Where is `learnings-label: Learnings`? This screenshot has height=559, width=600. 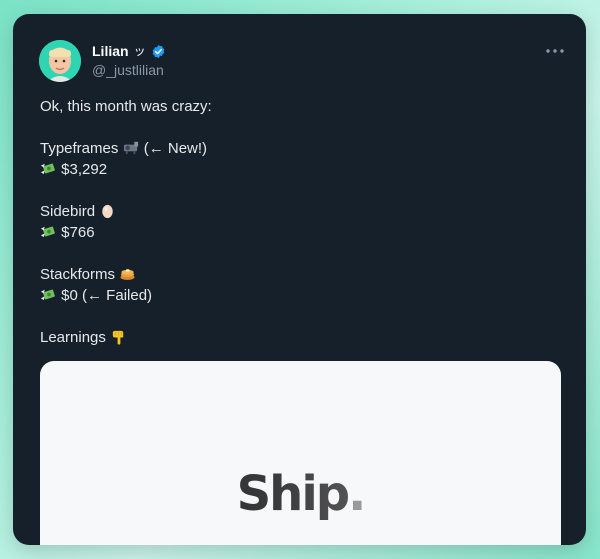
learnings-label: Learnings is located at coordinates (73, 337).